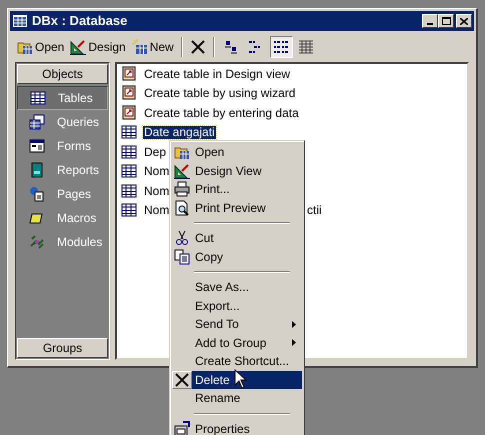 The image size is (485, 435). What do you see at coordinates (247, 324) in the screenshot?
I see `menu-item: Send To` at bounding box center [247, 324].